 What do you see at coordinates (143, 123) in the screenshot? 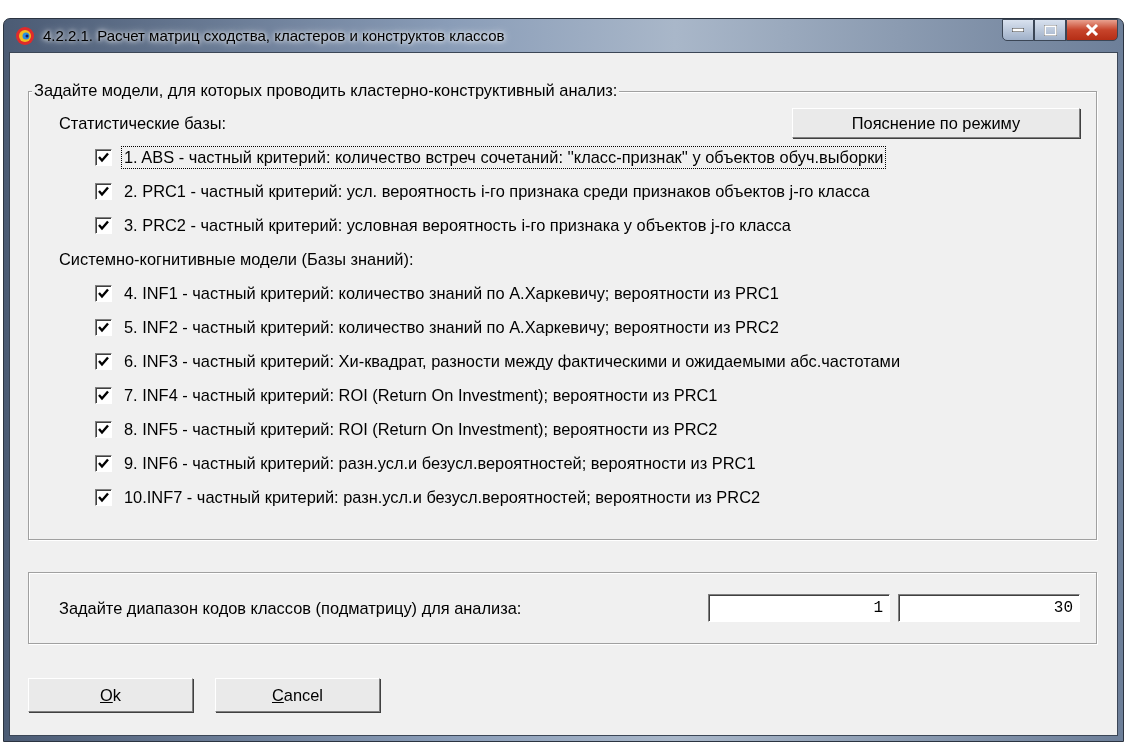
I see `section-label: Статистические базы:` at bounding box center [143, 123].